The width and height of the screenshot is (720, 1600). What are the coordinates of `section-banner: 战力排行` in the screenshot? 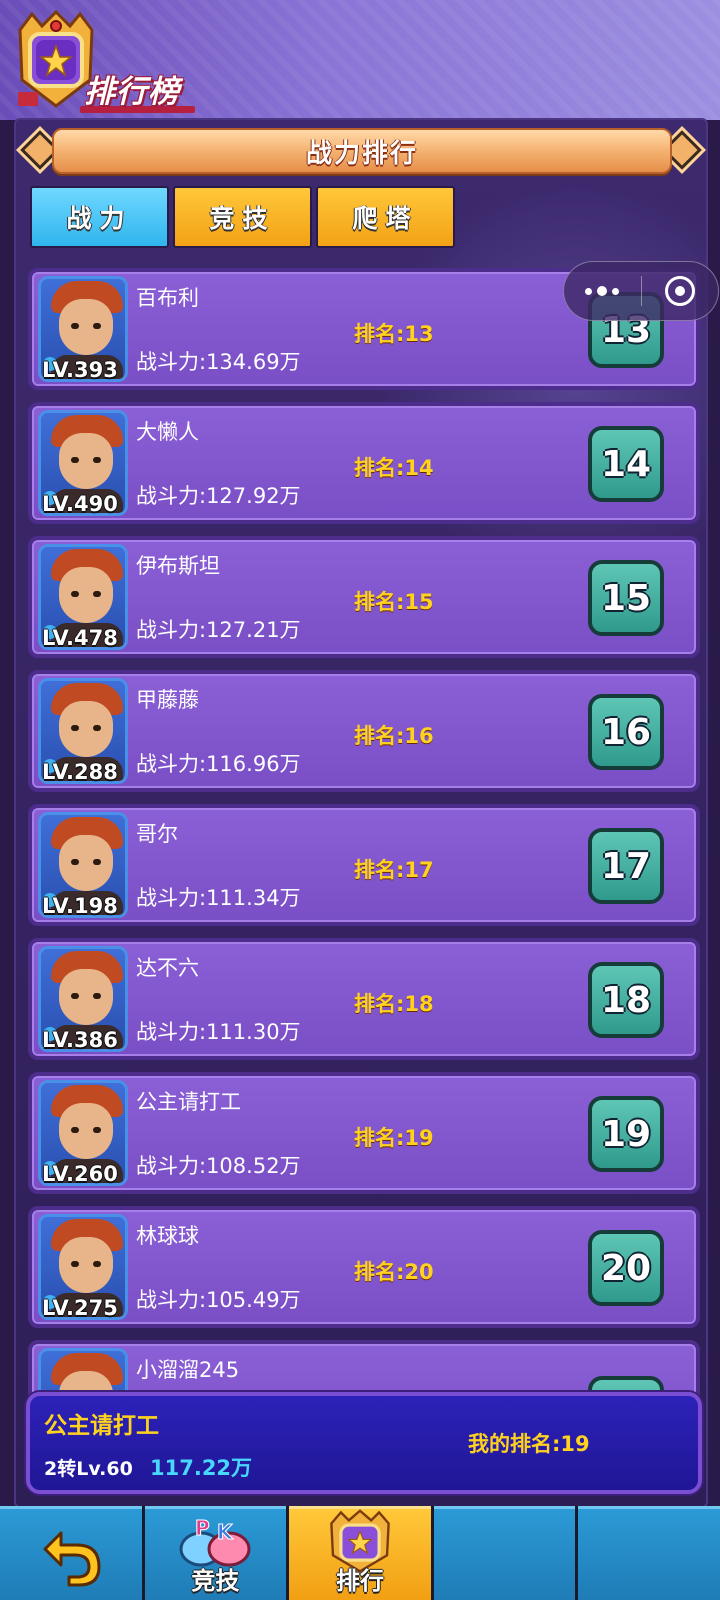 It's located at (362, 151).